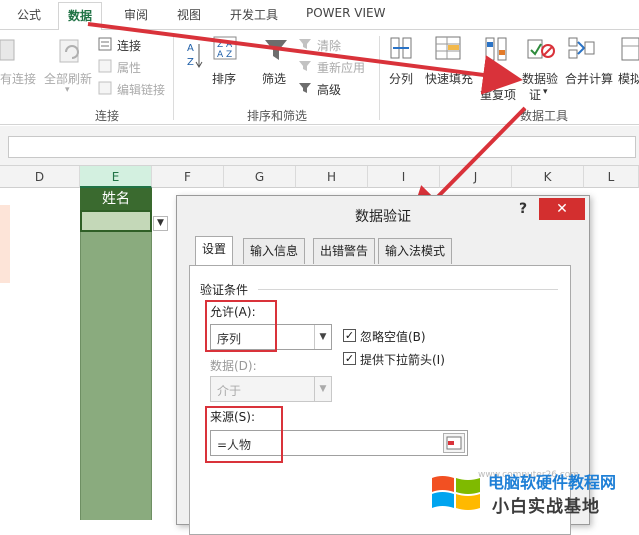 The height and width of the screenshot is (535, 639). I want to click on range-selector-button, so click(454, 443).